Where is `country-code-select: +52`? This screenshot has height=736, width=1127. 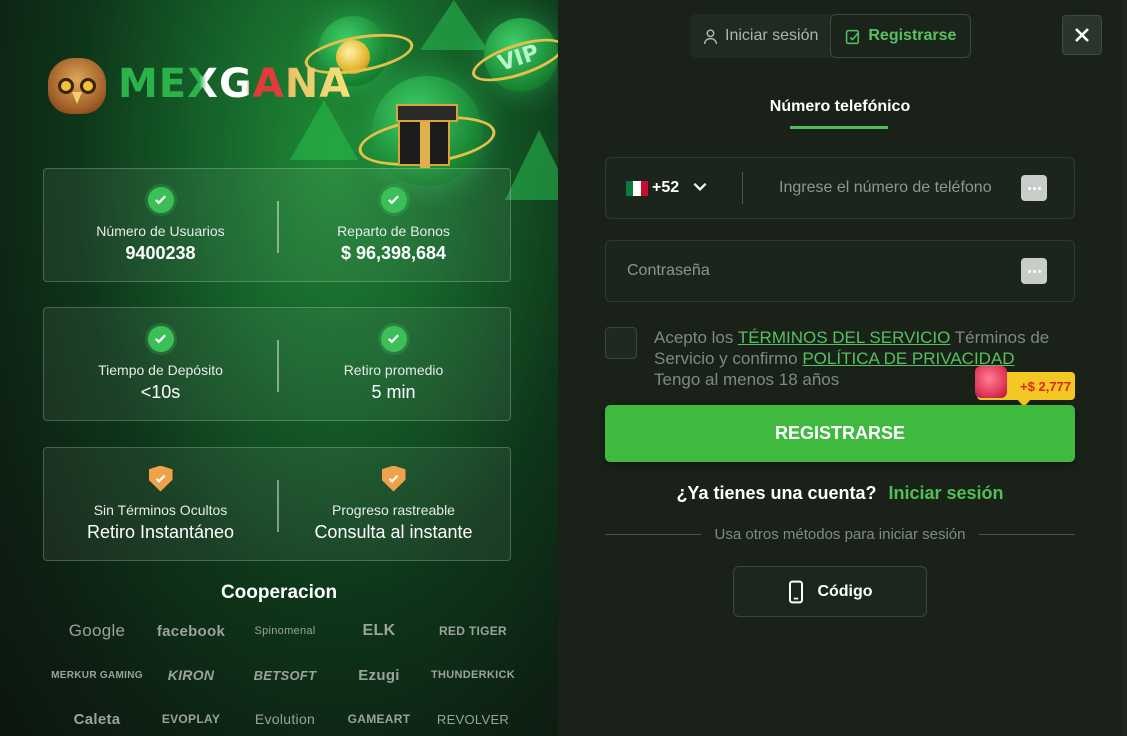 country-code-select: +52 is located at coordinates (674, 188).